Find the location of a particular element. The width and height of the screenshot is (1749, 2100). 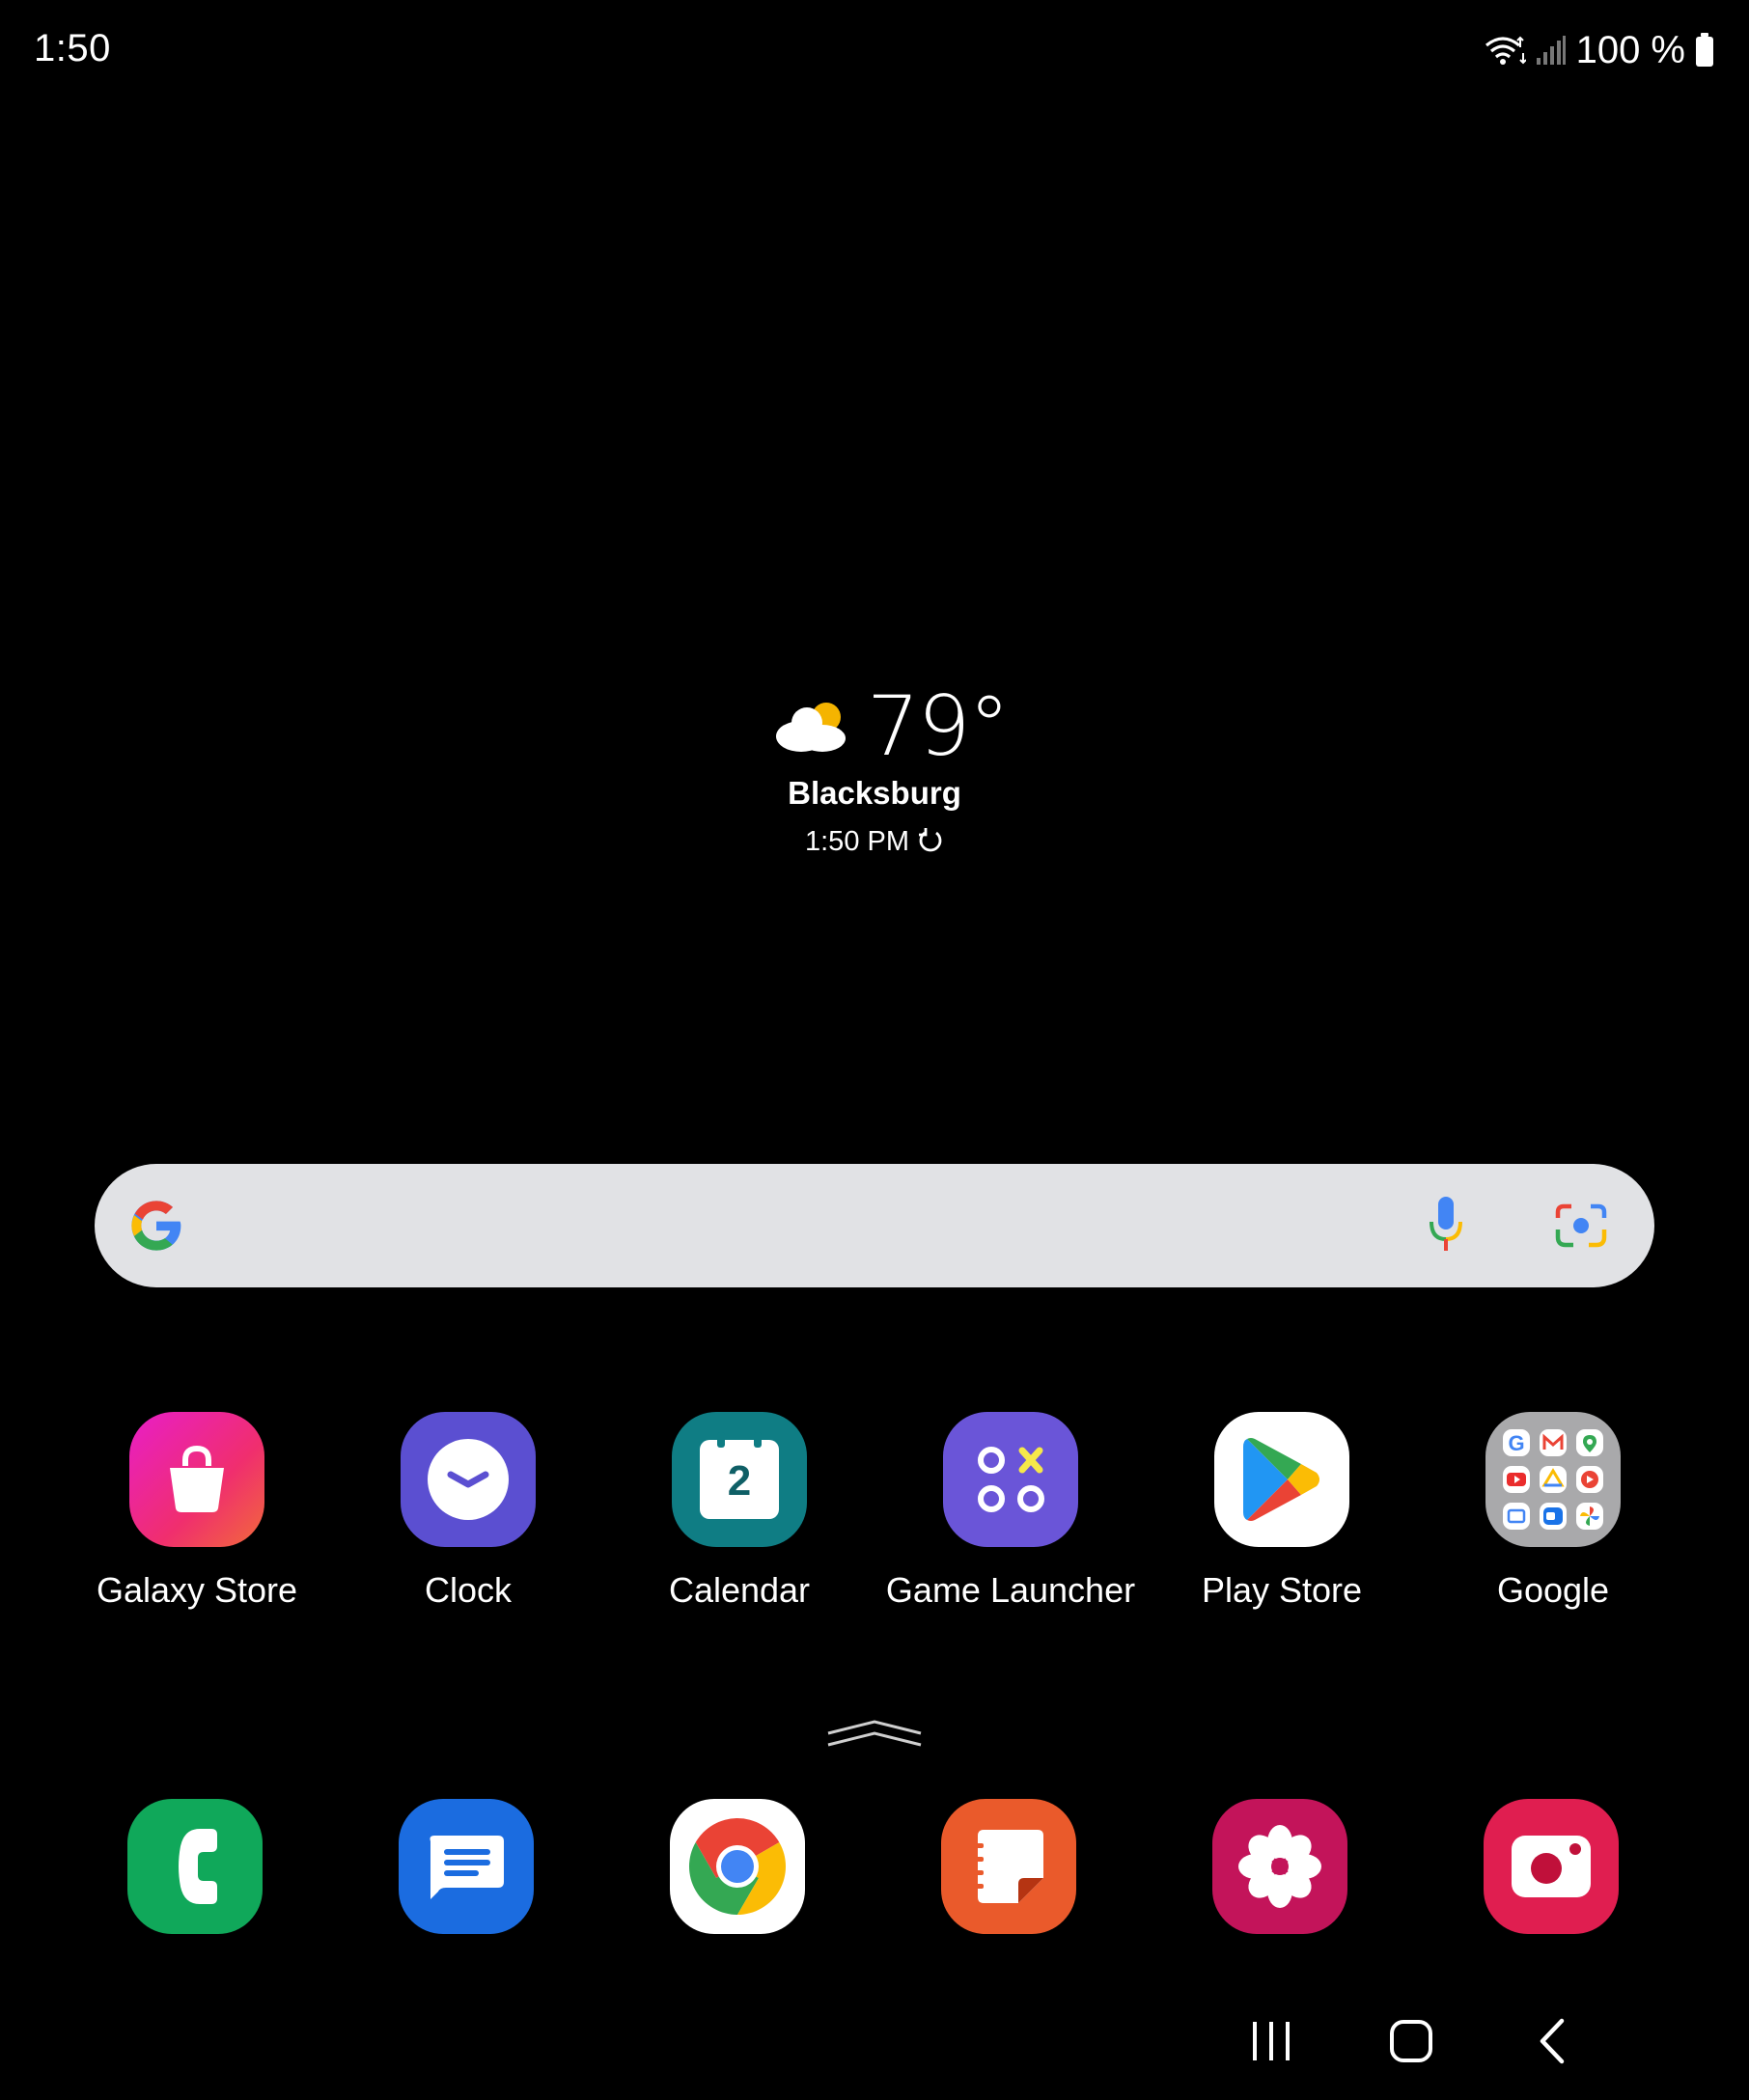

app-game-launcher: Game Launcher is located at coordinates (1011, 1511).